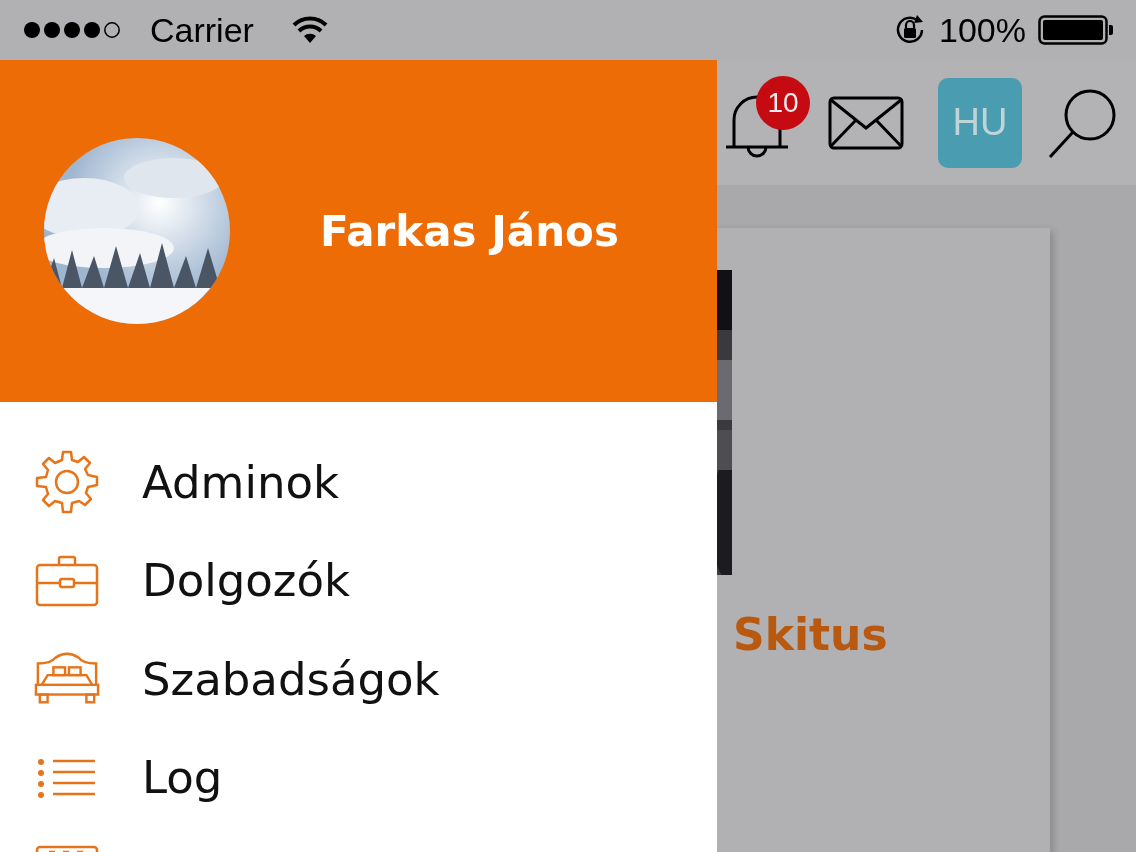  I want to click on mail-button, so click(866, 122).